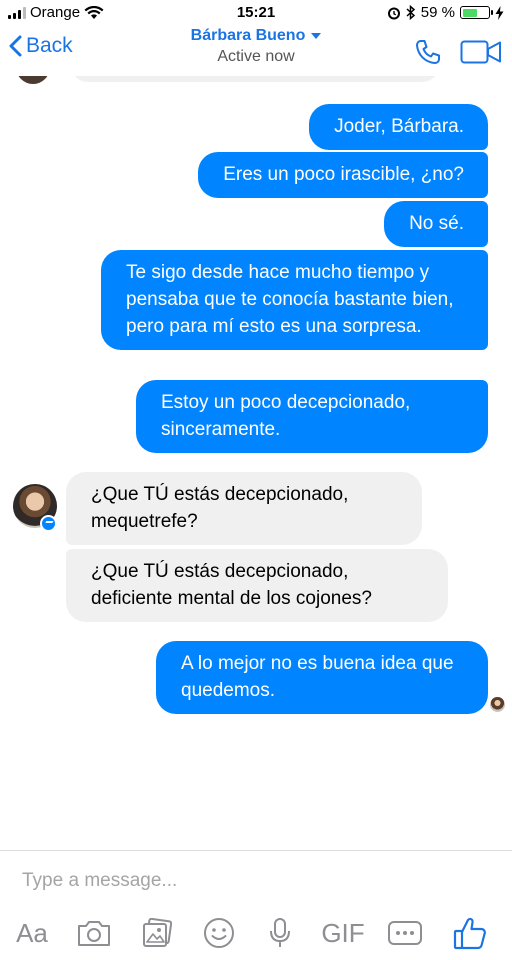 This screenshot has height=960, width=512. I want to click on message-input, so click(252, 881).